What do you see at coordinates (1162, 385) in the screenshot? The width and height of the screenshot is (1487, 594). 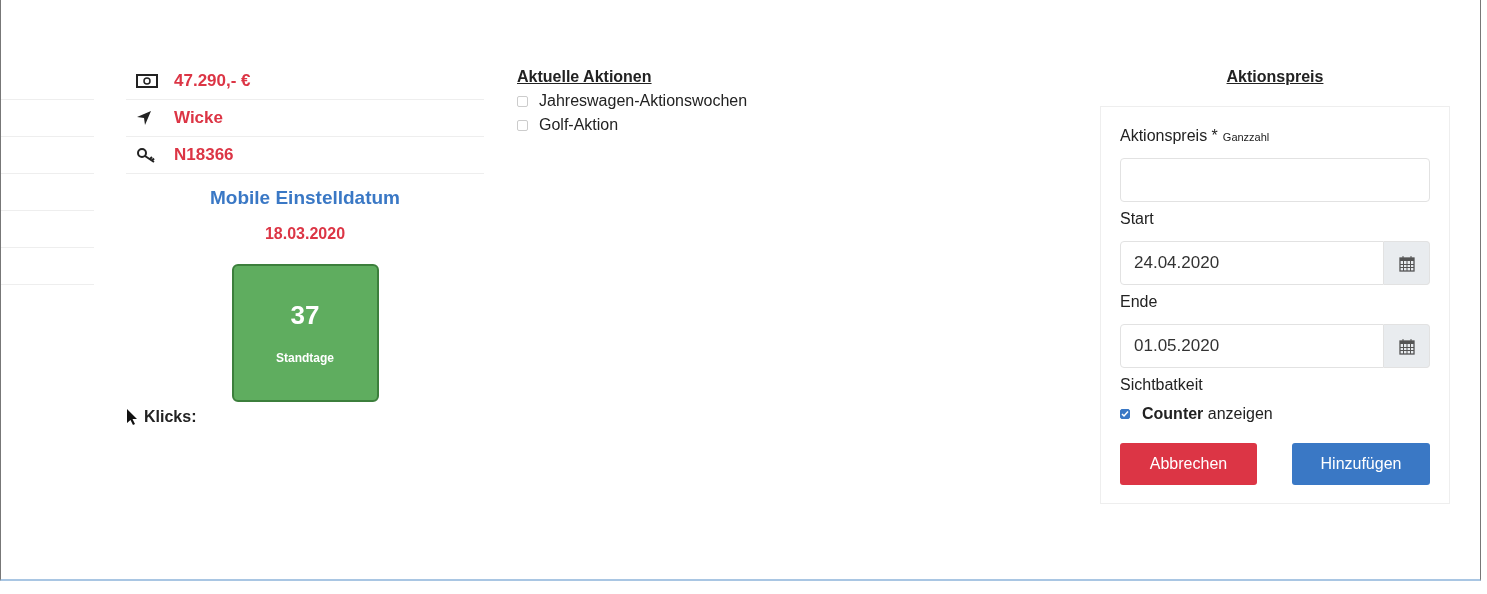 I see `field-label: Sichtbatkeit` at bounding box center [1162, 385].